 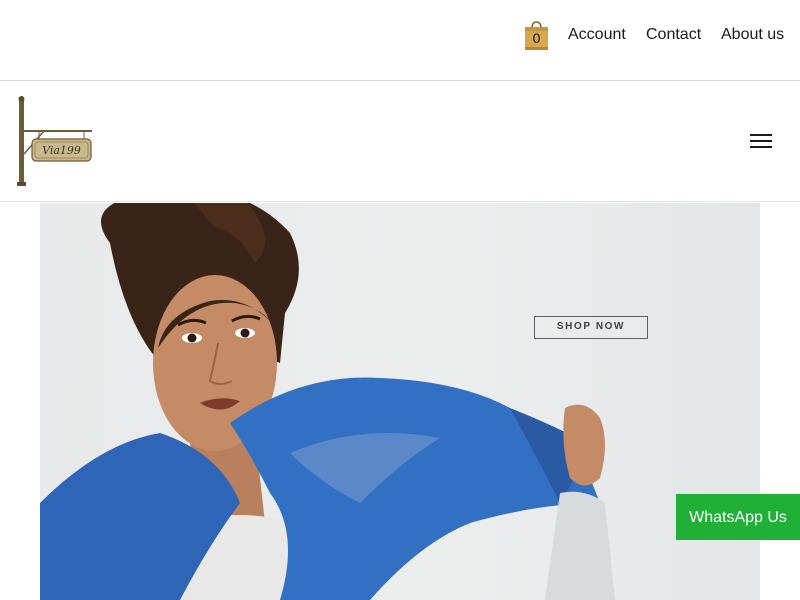 I want to click on about-us-link: About us, so click(x=752, y=35).